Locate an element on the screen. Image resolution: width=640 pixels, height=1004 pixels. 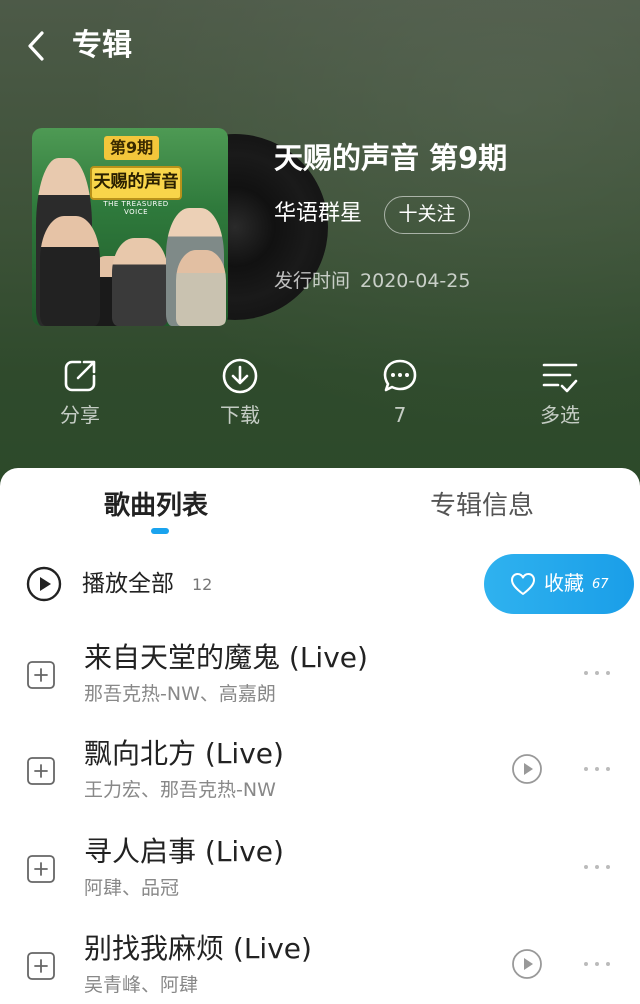
album-artist-link: 华语群星 is located at coordinates (318, 214).